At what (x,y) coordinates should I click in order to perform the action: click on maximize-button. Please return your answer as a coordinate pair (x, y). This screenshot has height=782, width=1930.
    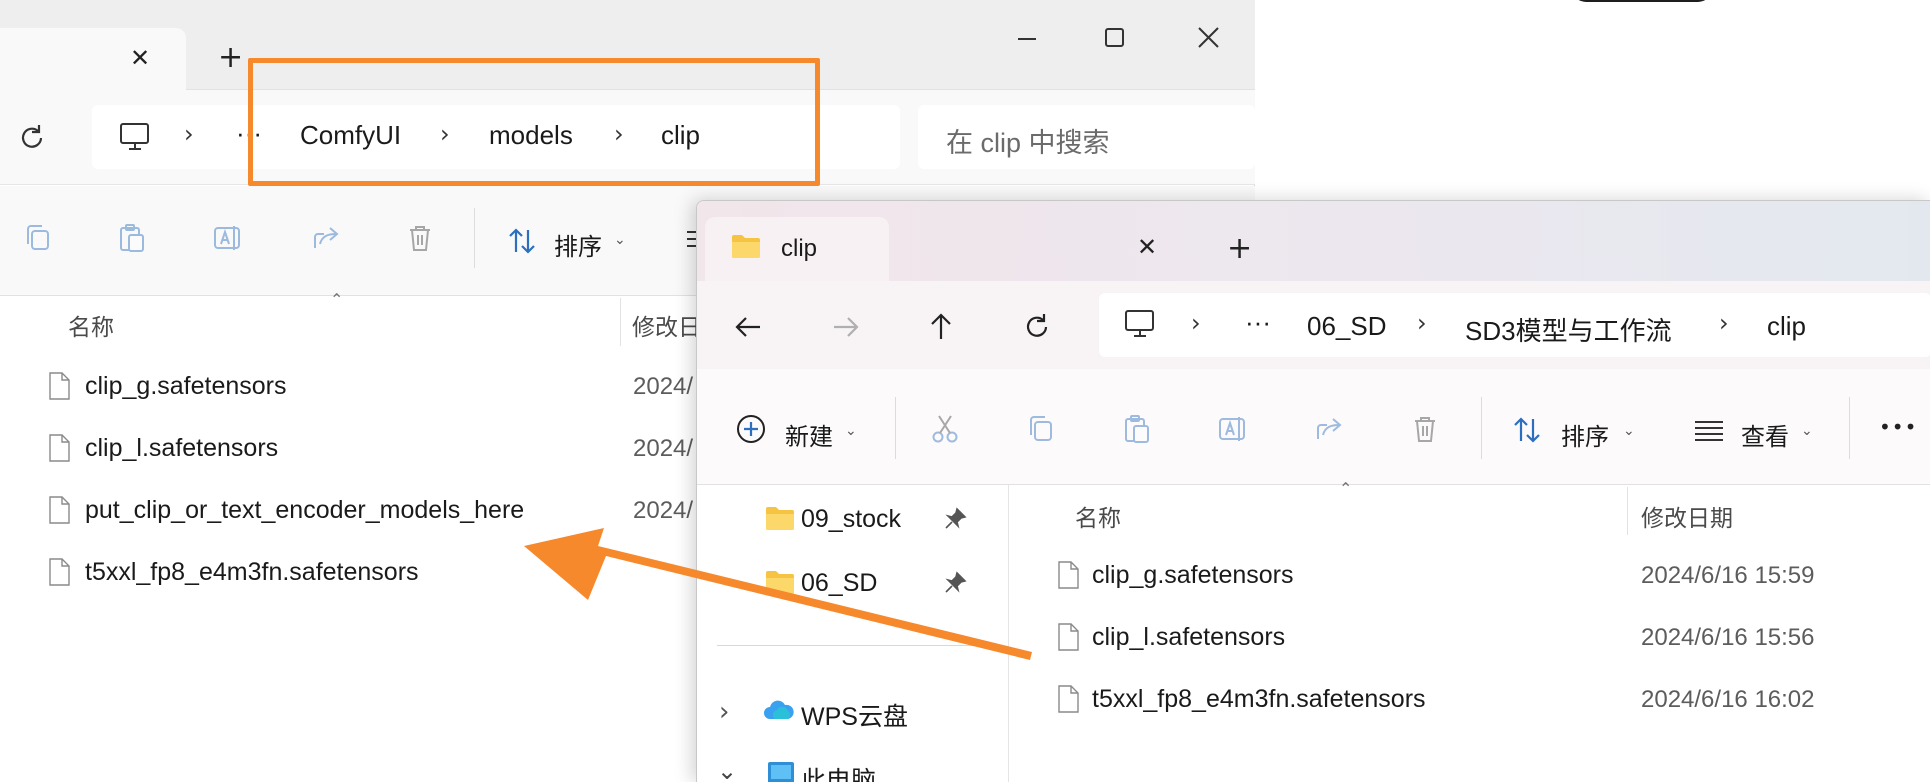
    Looking at the image, I should click on (1115, 39).